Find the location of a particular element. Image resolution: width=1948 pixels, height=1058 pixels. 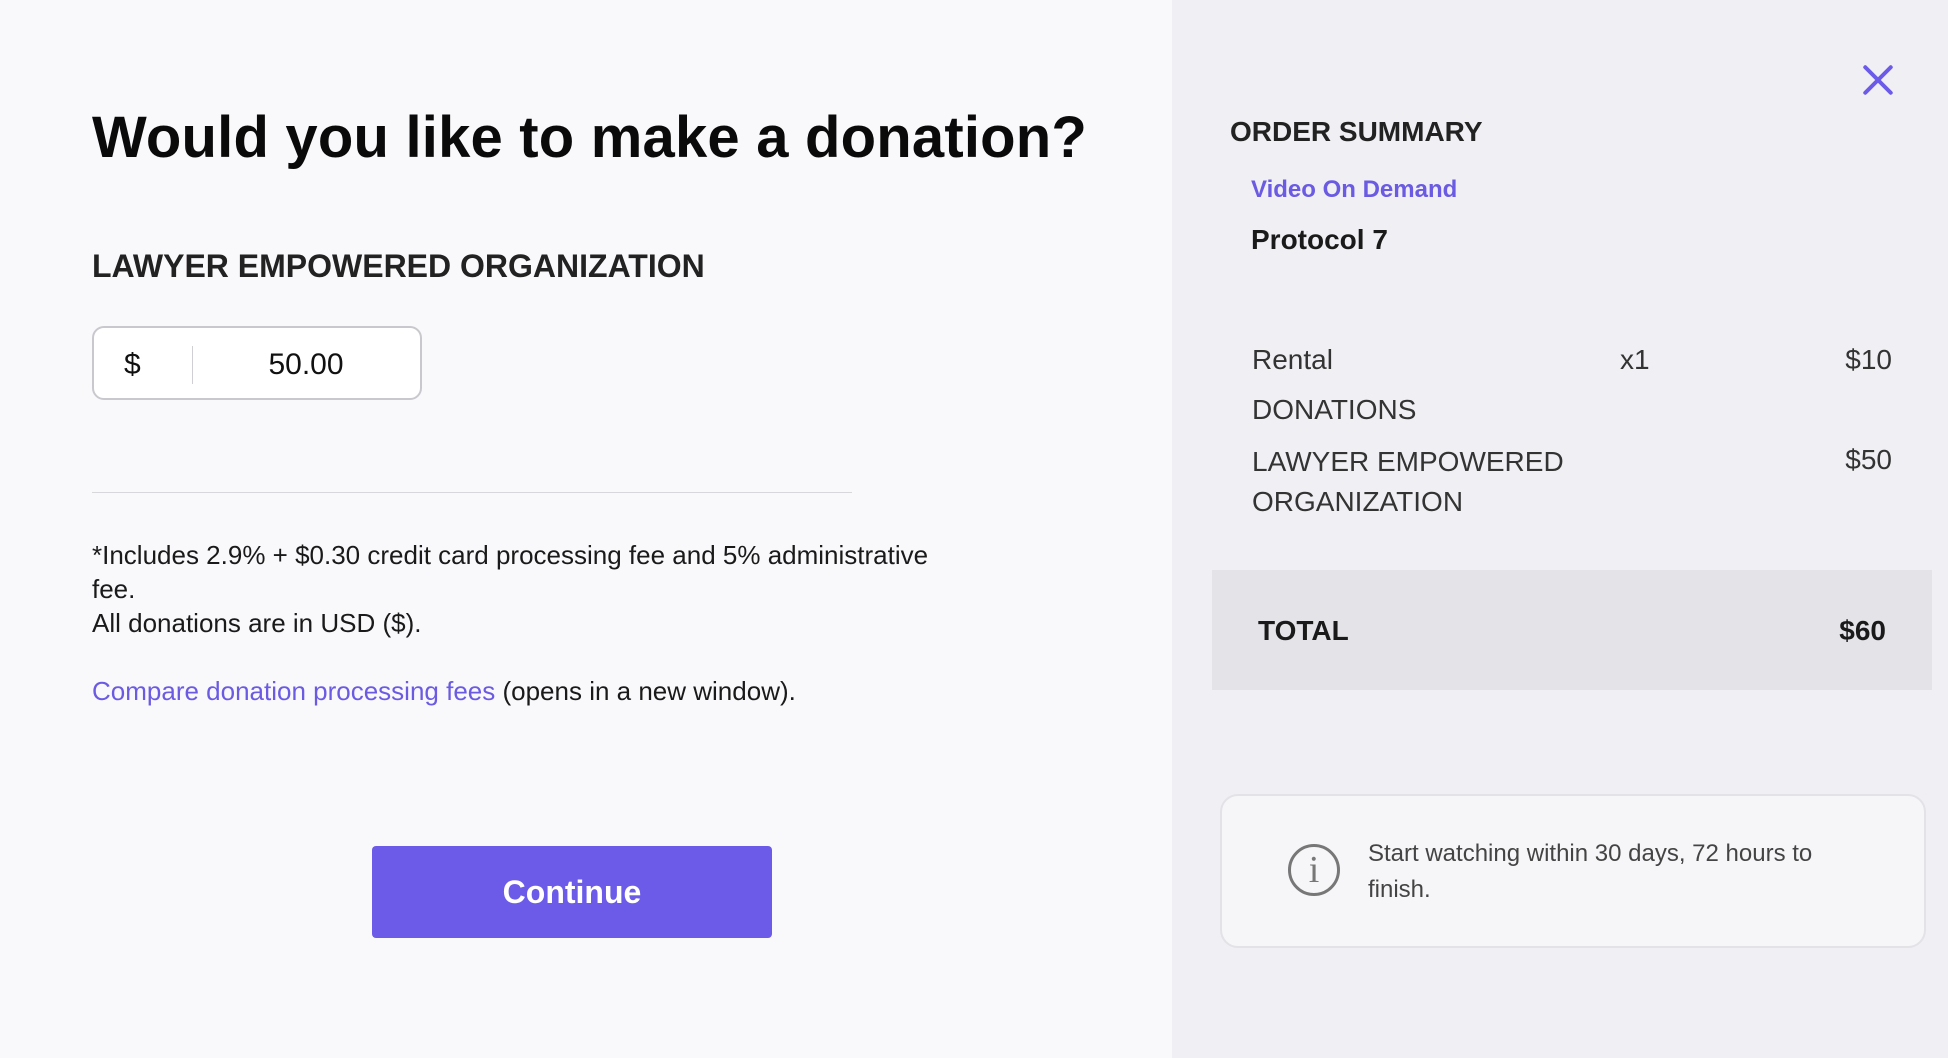

donations-heading: DONATIONS is located at coordinates (1334, 409).